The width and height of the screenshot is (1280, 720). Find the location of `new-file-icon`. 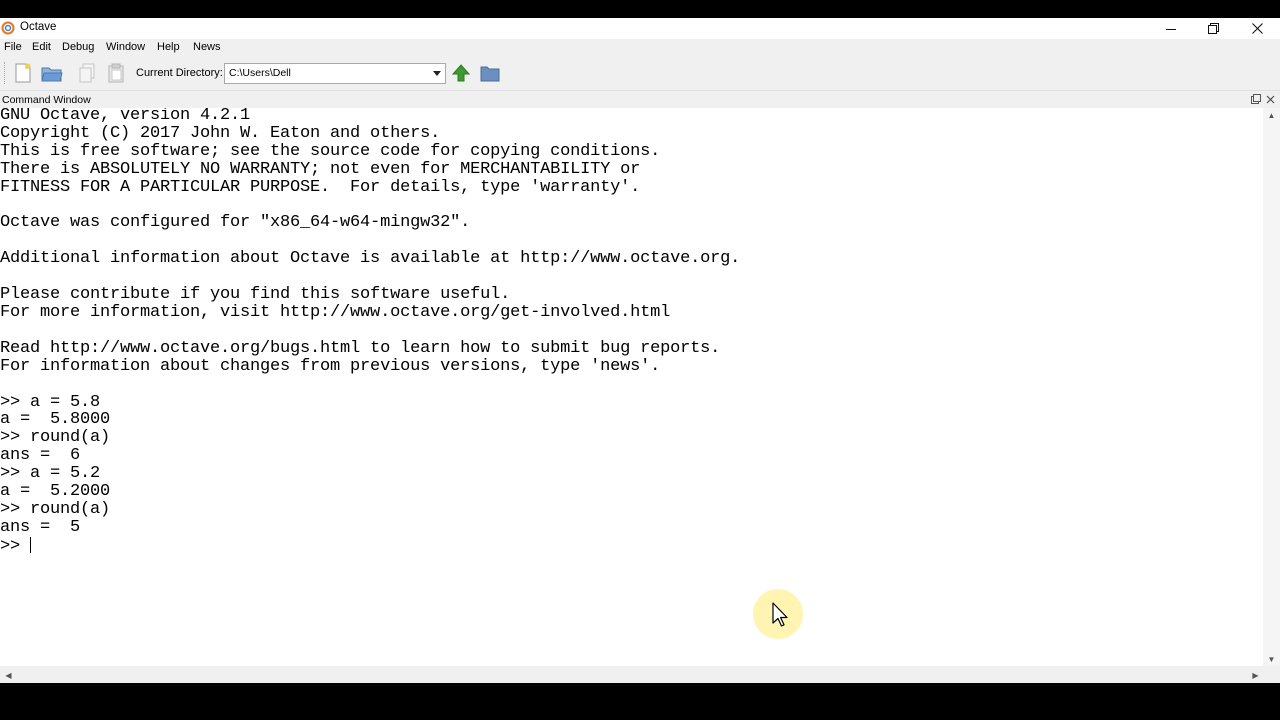

new-file-icon is located at coordinates (23, 73).